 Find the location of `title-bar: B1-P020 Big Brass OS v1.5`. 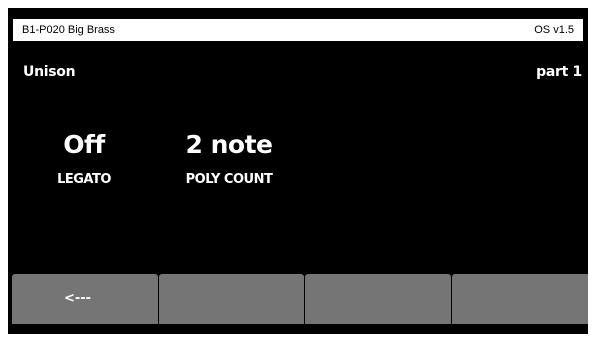

title-bar: B1-P020 Big Brass OS v1.5 is located at coordinates (298, 30).